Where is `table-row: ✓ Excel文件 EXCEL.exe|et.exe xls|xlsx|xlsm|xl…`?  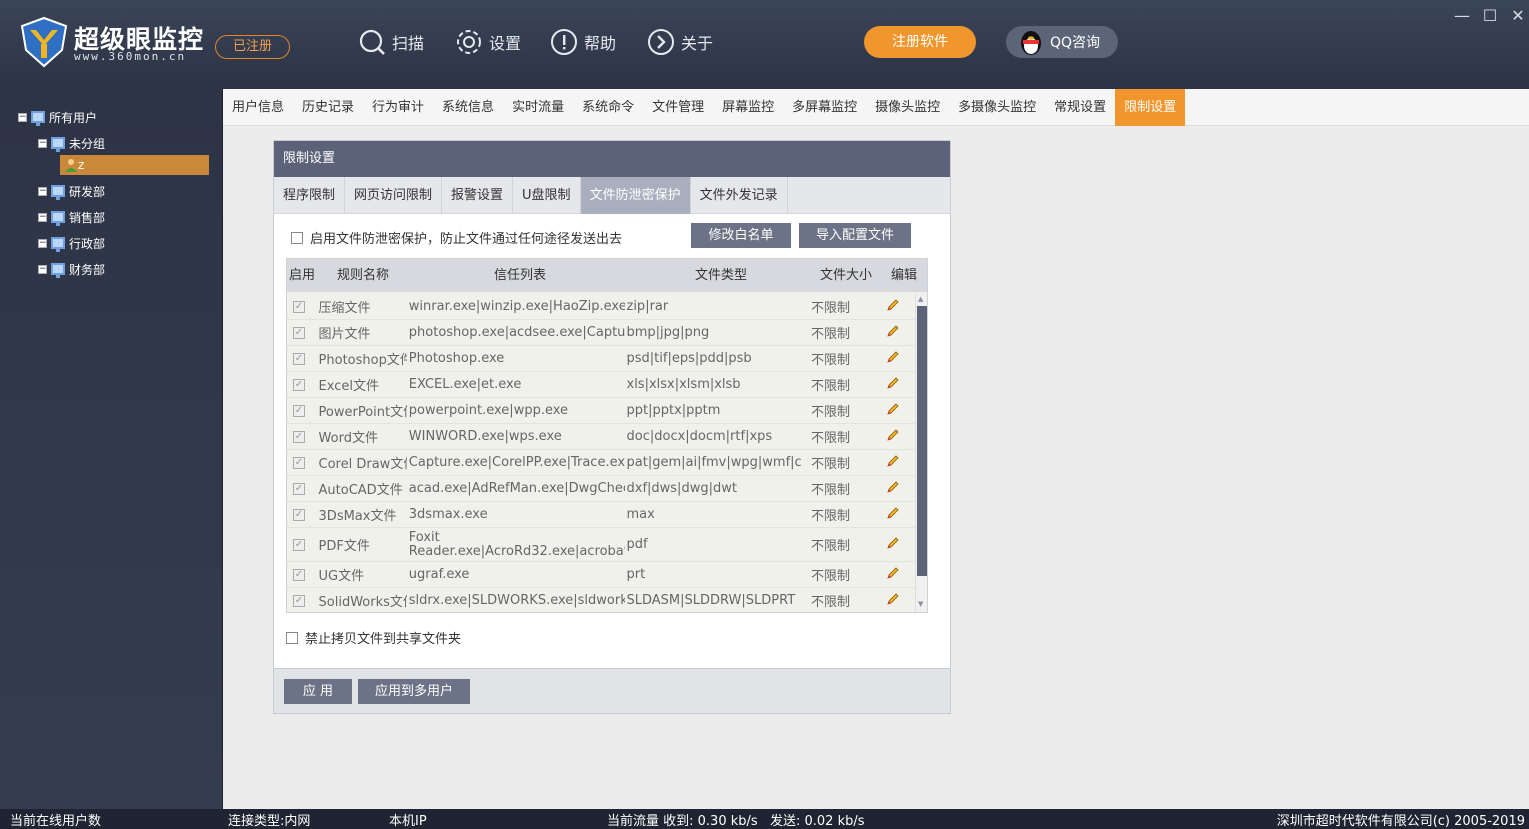
table-row: ✓ Excel文件 EXCEL.exe|et.exe xls|xlsx|xlsm|xl… is located at coordinates (601, 385).